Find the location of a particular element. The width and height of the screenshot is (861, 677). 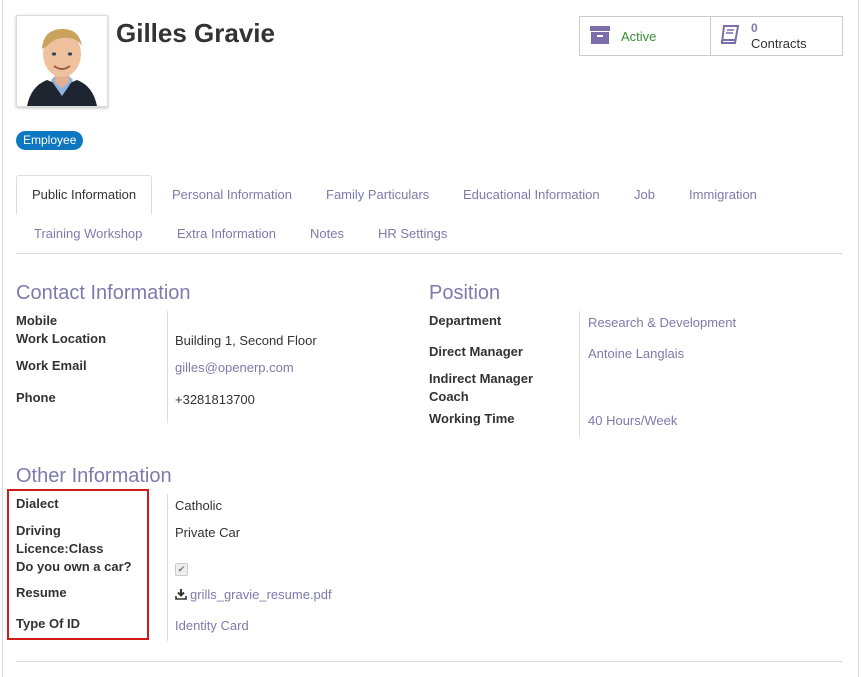

department-link: Research & Development is located at coordinates (662, 322).